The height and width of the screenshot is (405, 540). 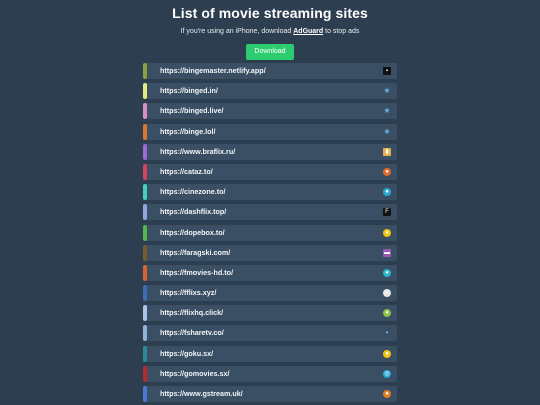 I want to click on site-url-link: https://bingemaster.netlify.app/, so click(x=213, y=71).